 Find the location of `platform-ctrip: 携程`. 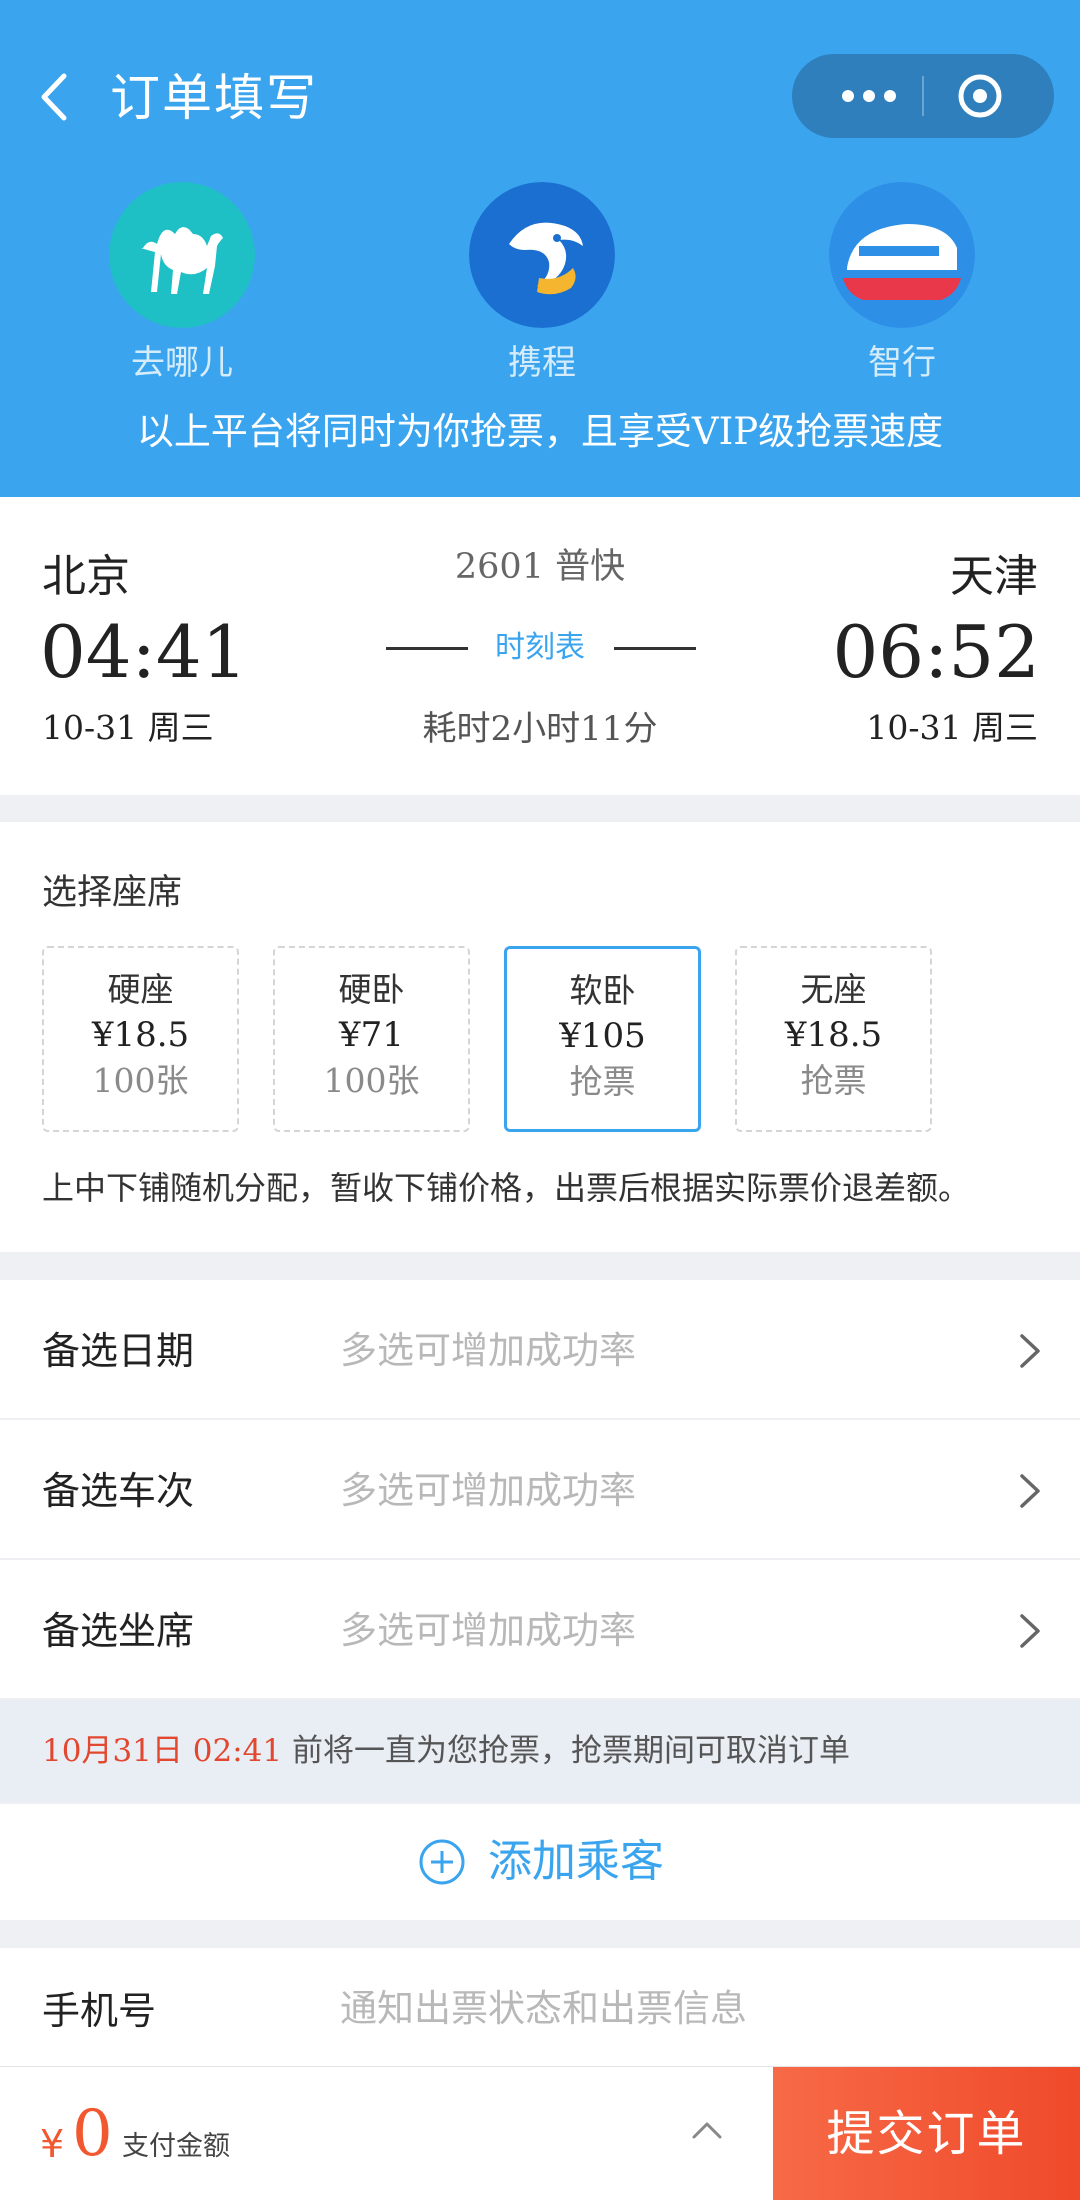

platform-ctrip: 携程 is located at coordinates (542, 284).